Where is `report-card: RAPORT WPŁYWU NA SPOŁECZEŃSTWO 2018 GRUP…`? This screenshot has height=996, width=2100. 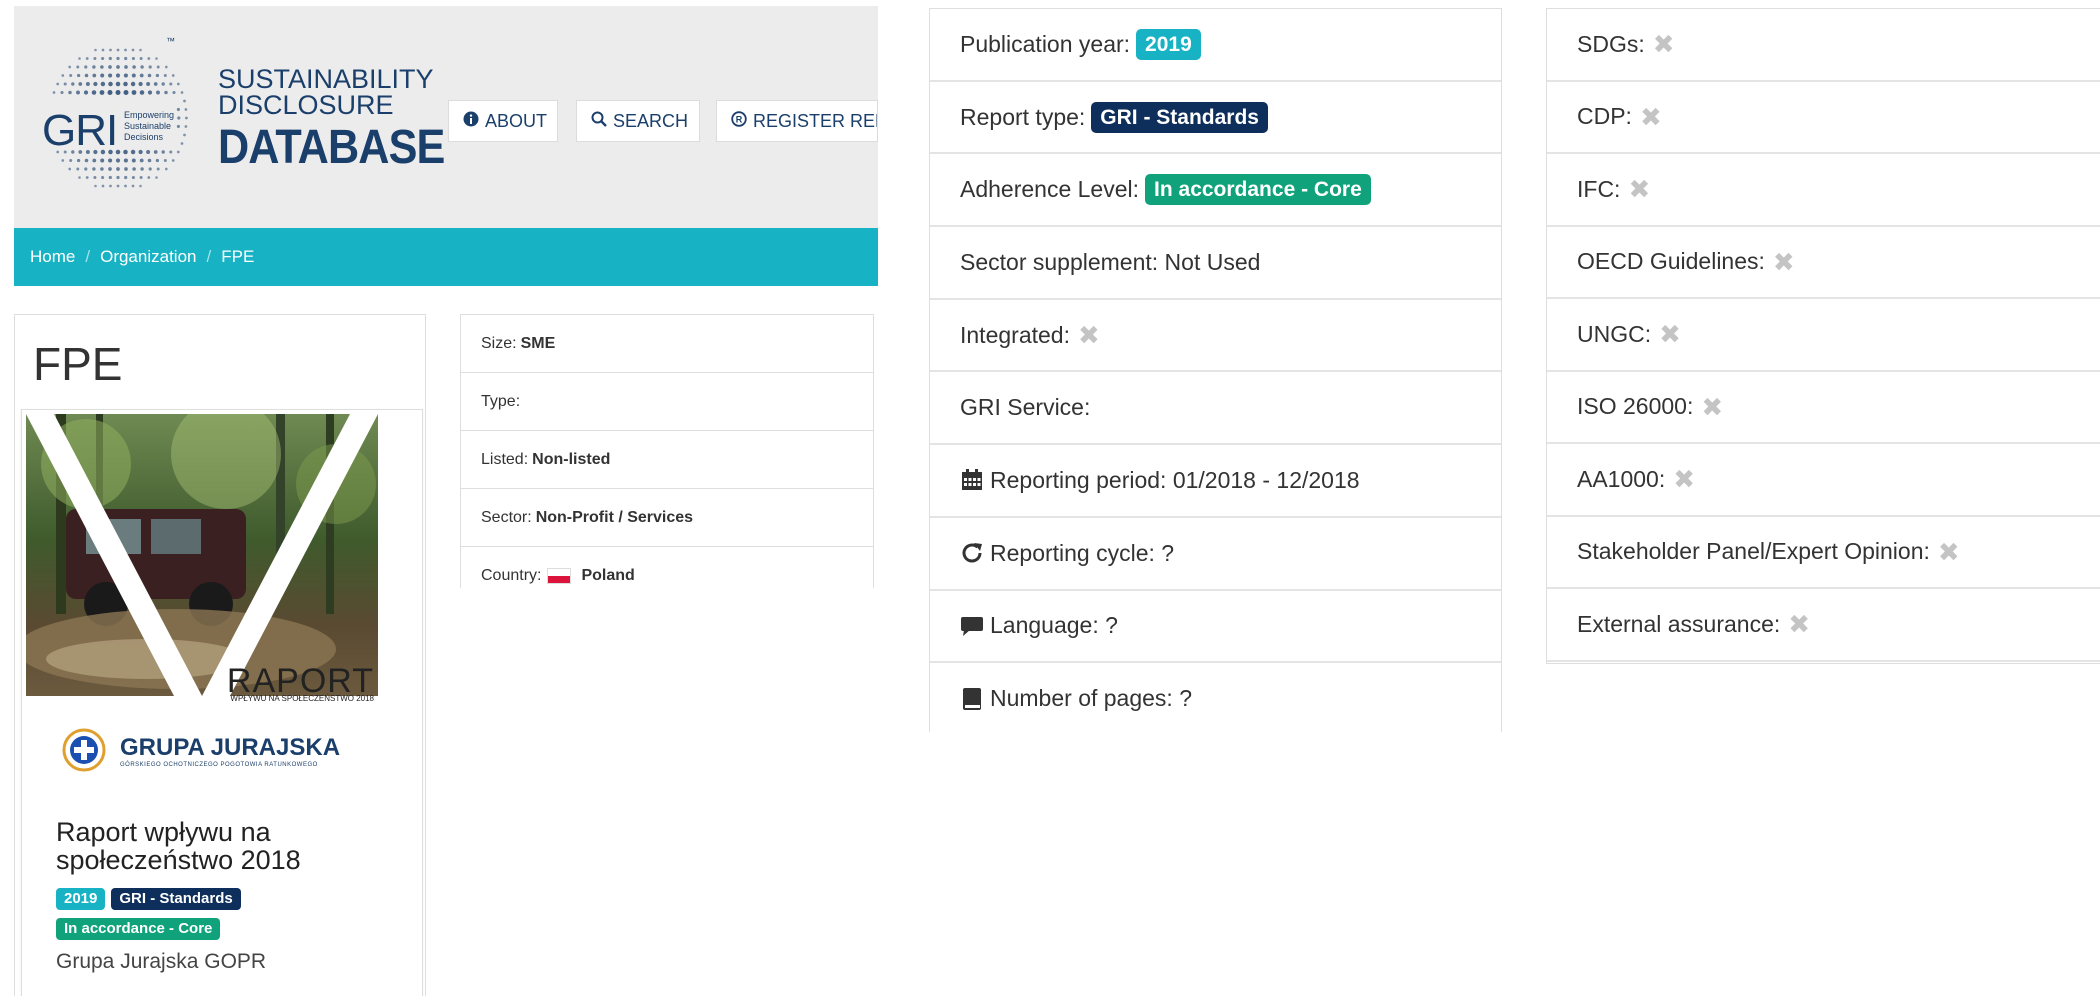
report-card: RAPORT WPŁYWU NA SPOŁECZEŃSTWO 2018 GRUP… is located at coordinates (222, 702).